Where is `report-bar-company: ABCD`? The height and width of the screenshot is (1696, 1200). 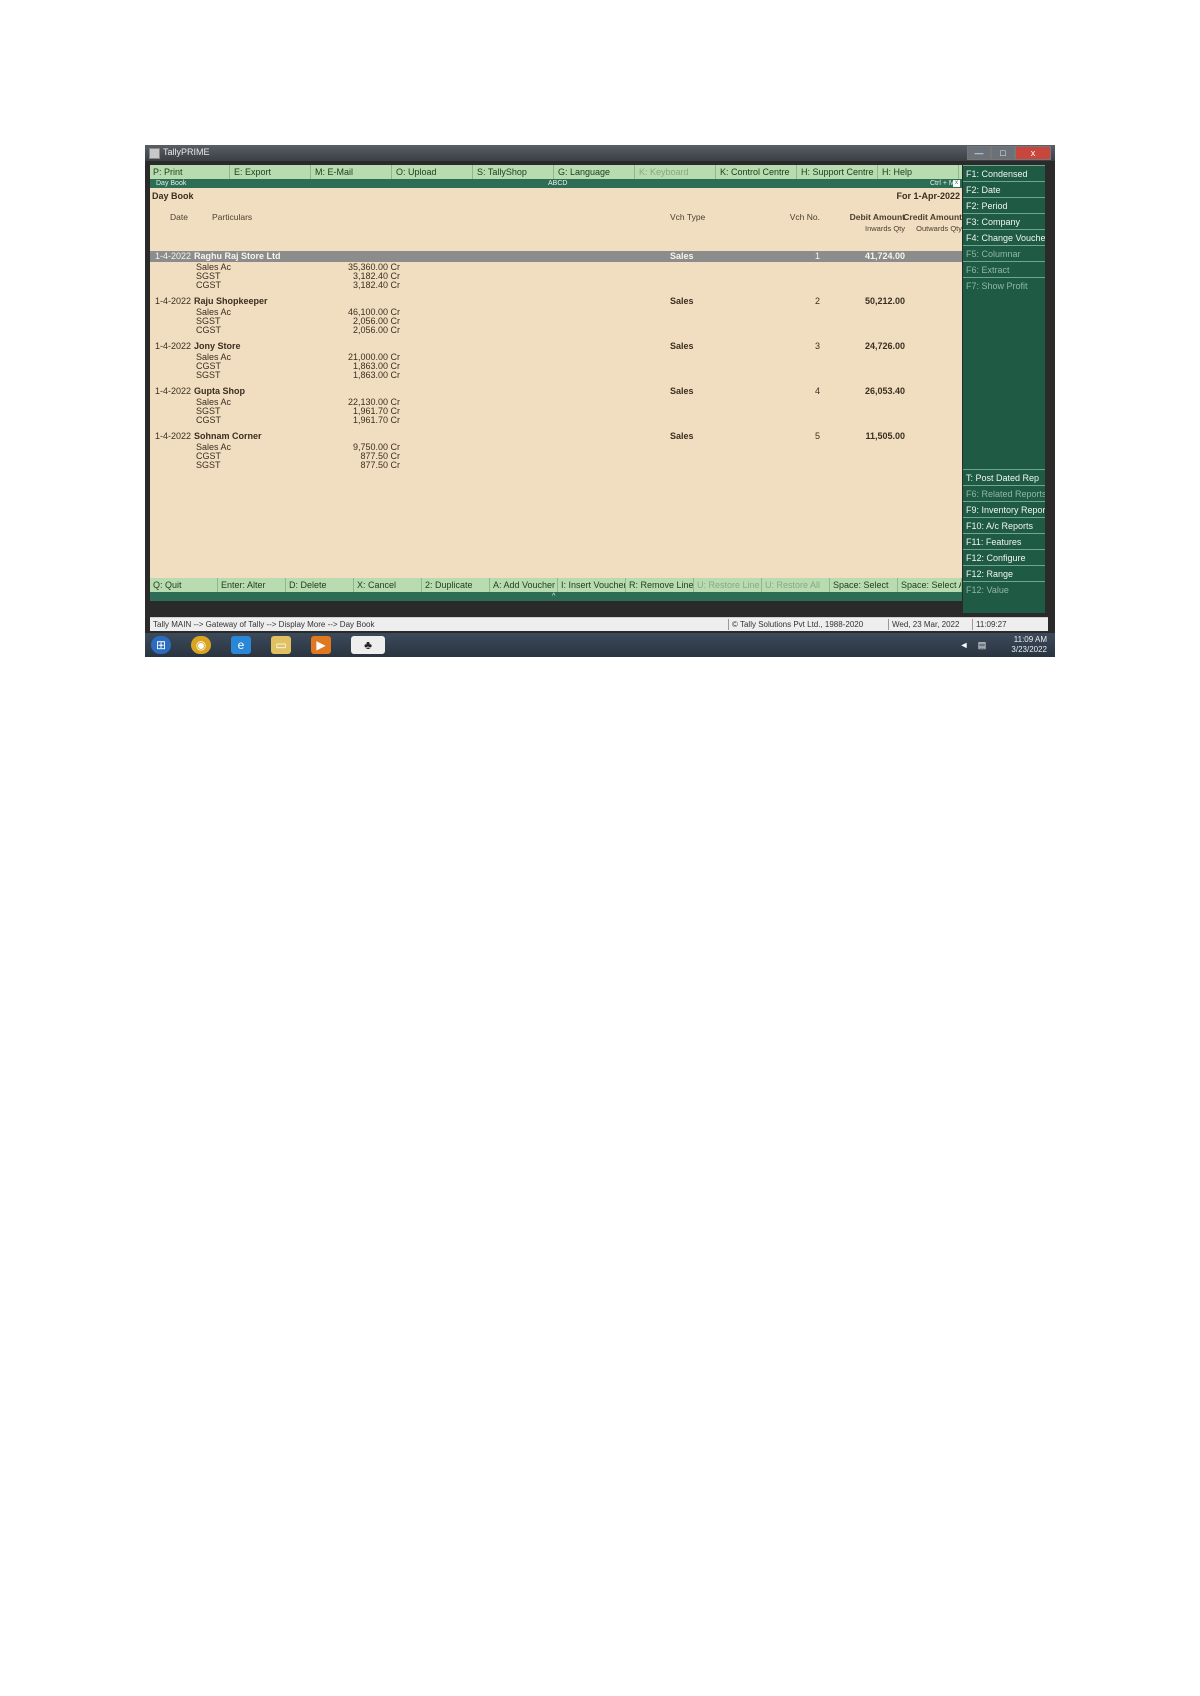 report-bar-company: ABCD is located at coordinates (558, 183).